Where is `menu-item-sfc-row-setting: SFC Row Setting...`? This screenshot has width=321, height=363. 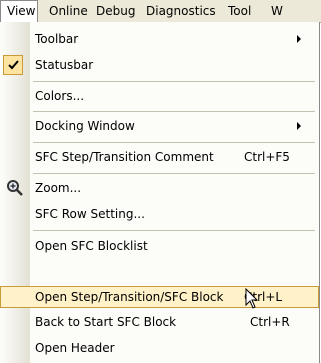
menu-item-sfc-row-setting: SFC Row Setting... is located at coordinates (159, 214).